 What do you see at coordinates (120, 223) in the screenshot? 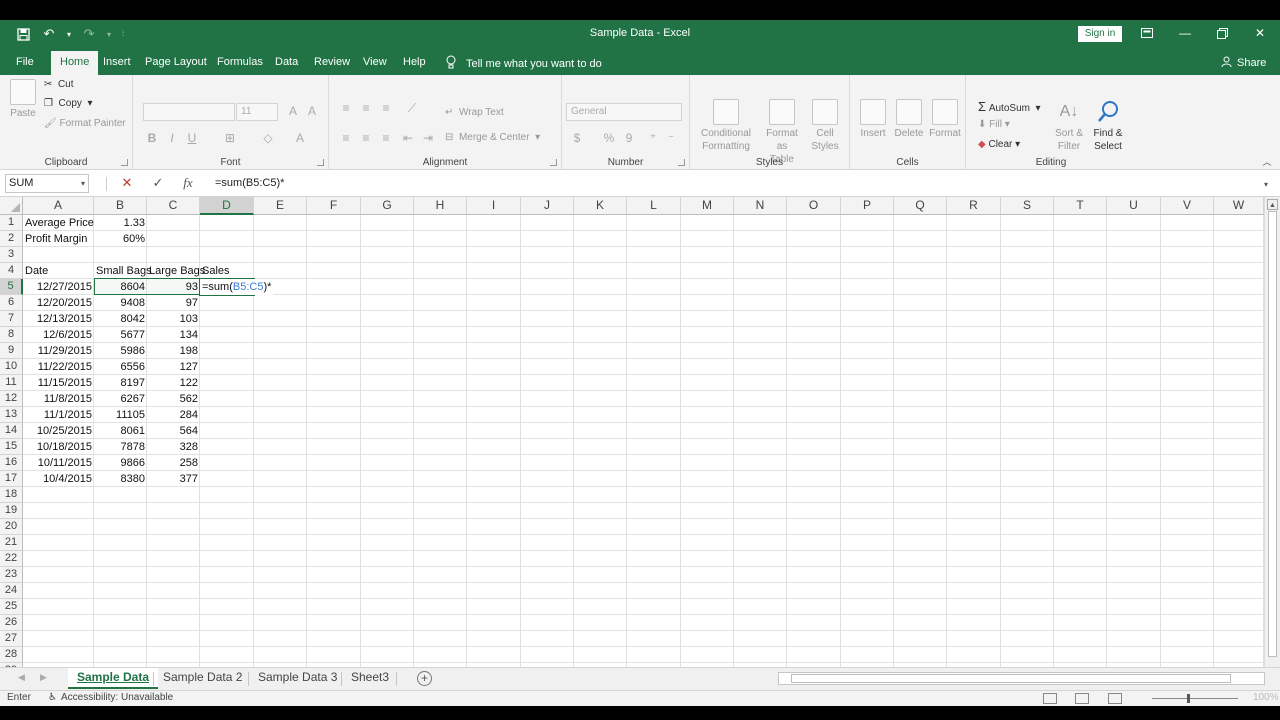
I see `cell-b1: 1.33` at bounding box center [120, 223].